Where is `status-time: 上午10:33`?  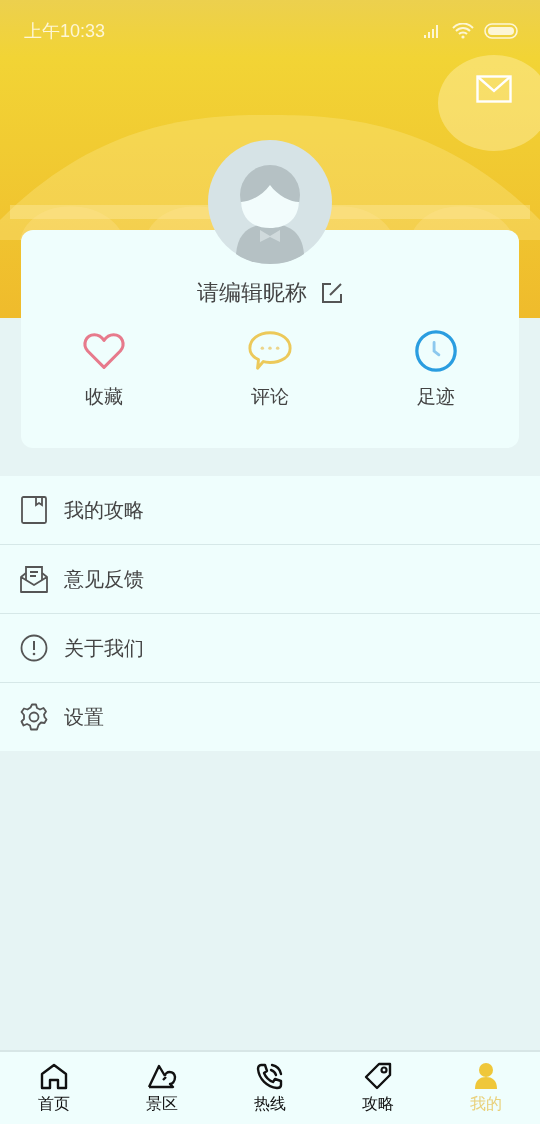 status-time: 上午10:33 is located at coordinates (65, 31).